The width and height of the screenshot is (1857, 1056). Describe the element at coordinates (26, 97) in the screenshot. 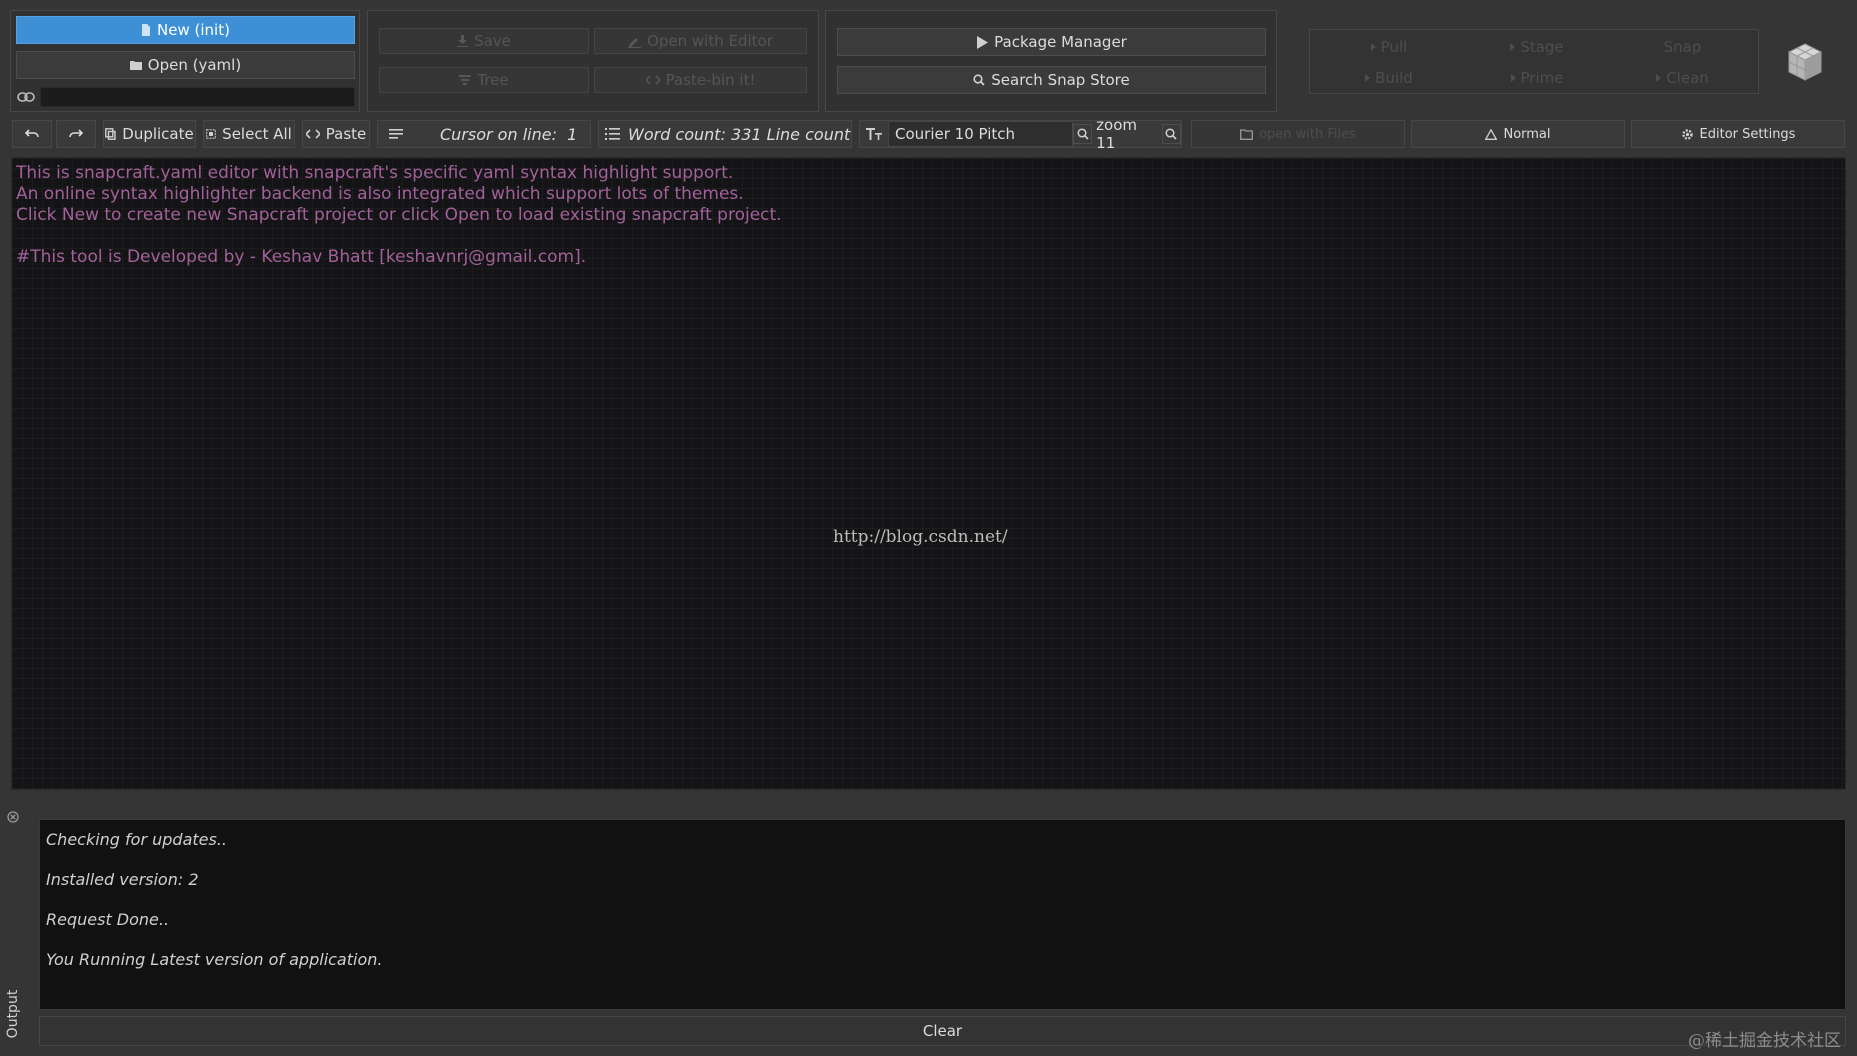

I see `link-icon` at that location.